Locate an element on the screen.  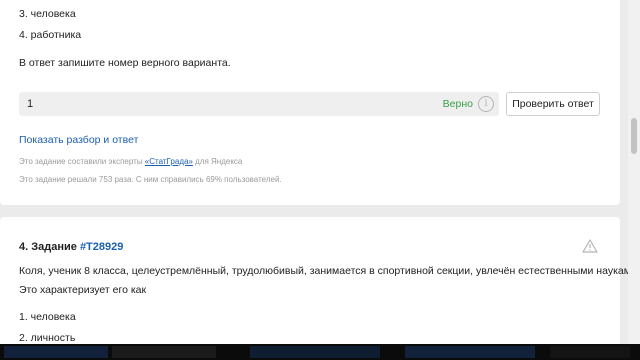
scrollbar-track is located at coordinates (634, 172).